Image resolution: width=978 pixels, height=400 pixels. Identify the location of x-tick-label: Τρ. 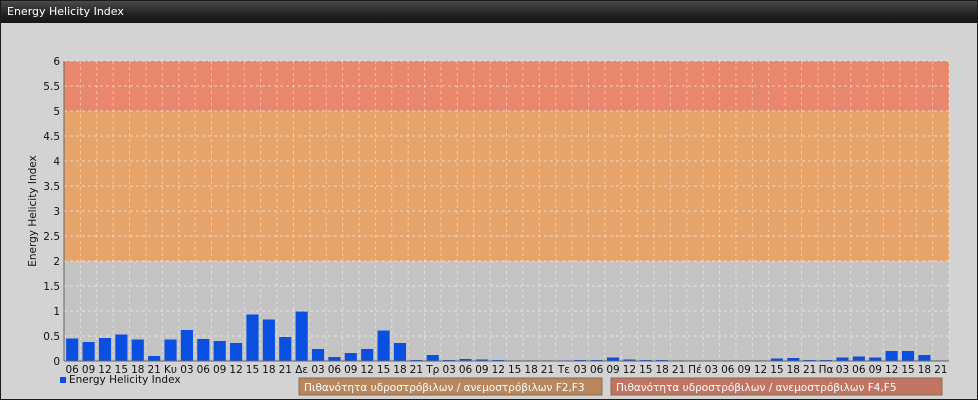
(432, 370).